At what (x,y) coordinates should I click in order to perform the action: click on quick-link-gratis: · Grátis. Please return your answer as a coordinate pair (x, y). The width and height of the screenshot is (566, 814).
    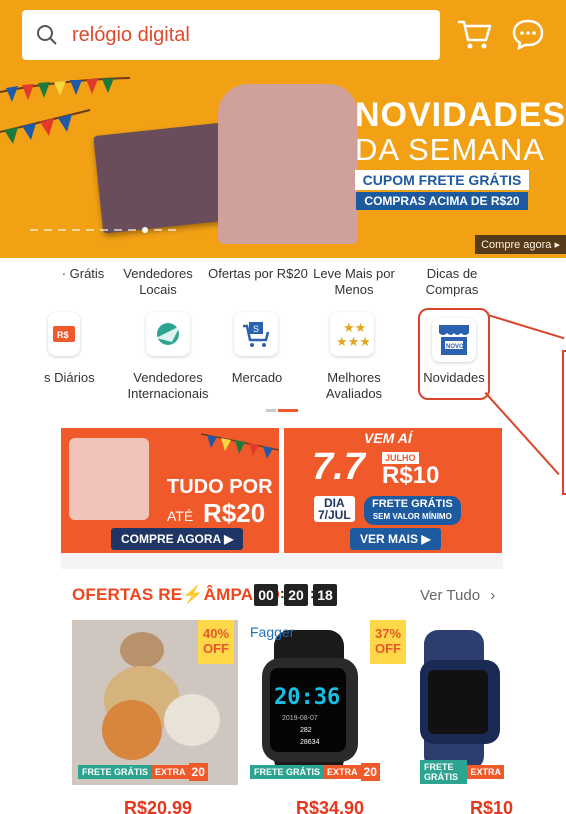
    Looking at the image, I should click on (83, 274).